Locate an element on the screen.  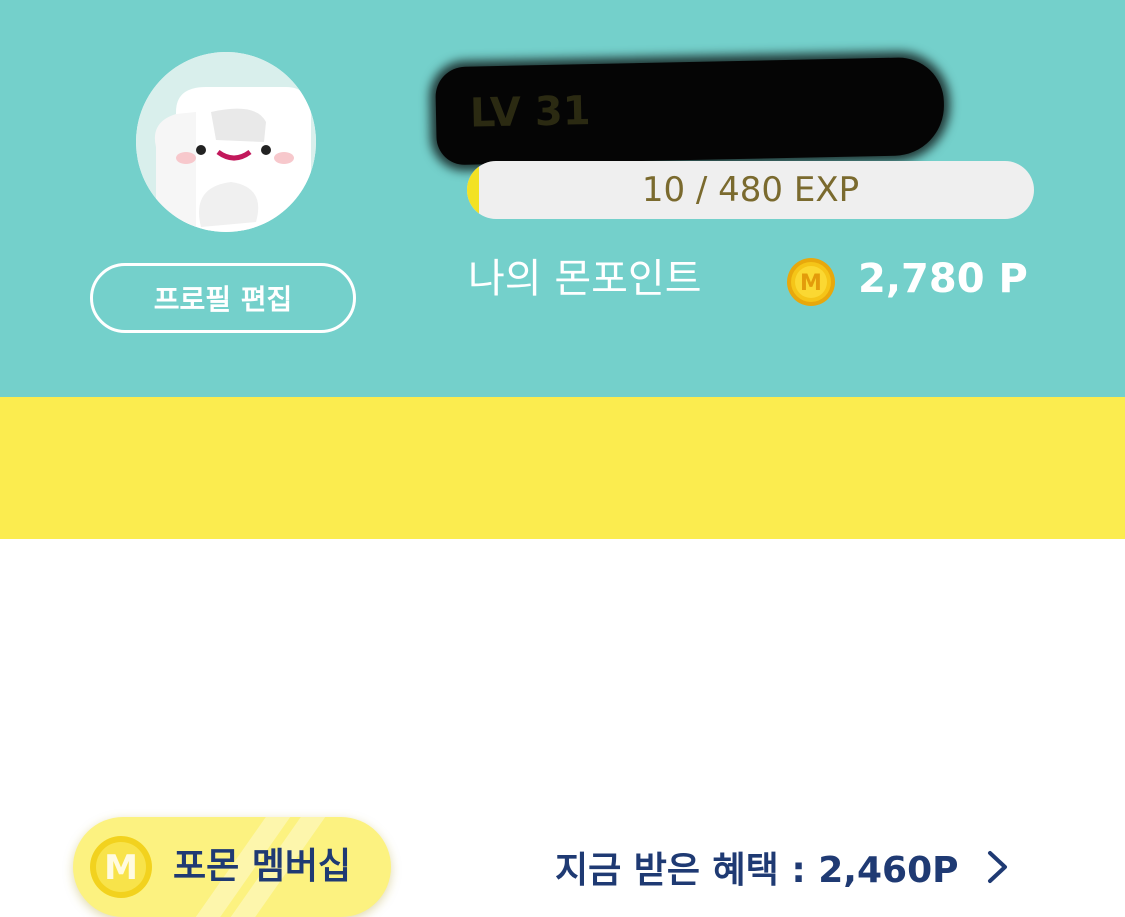
chevron-right-icon is located at coordinates (997, 867).